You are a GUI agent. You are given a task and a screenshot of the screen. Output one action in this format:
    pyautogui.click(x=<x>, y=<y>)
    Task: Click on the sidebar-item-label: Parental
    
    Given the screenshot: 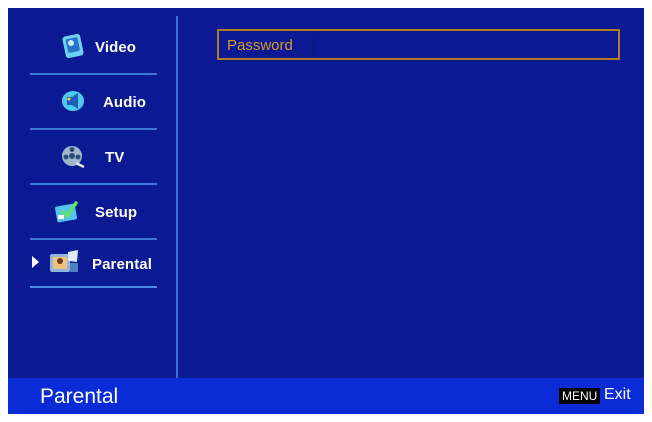 What is the action you would take?
    pyautogui.click(x=122, y=264)
    